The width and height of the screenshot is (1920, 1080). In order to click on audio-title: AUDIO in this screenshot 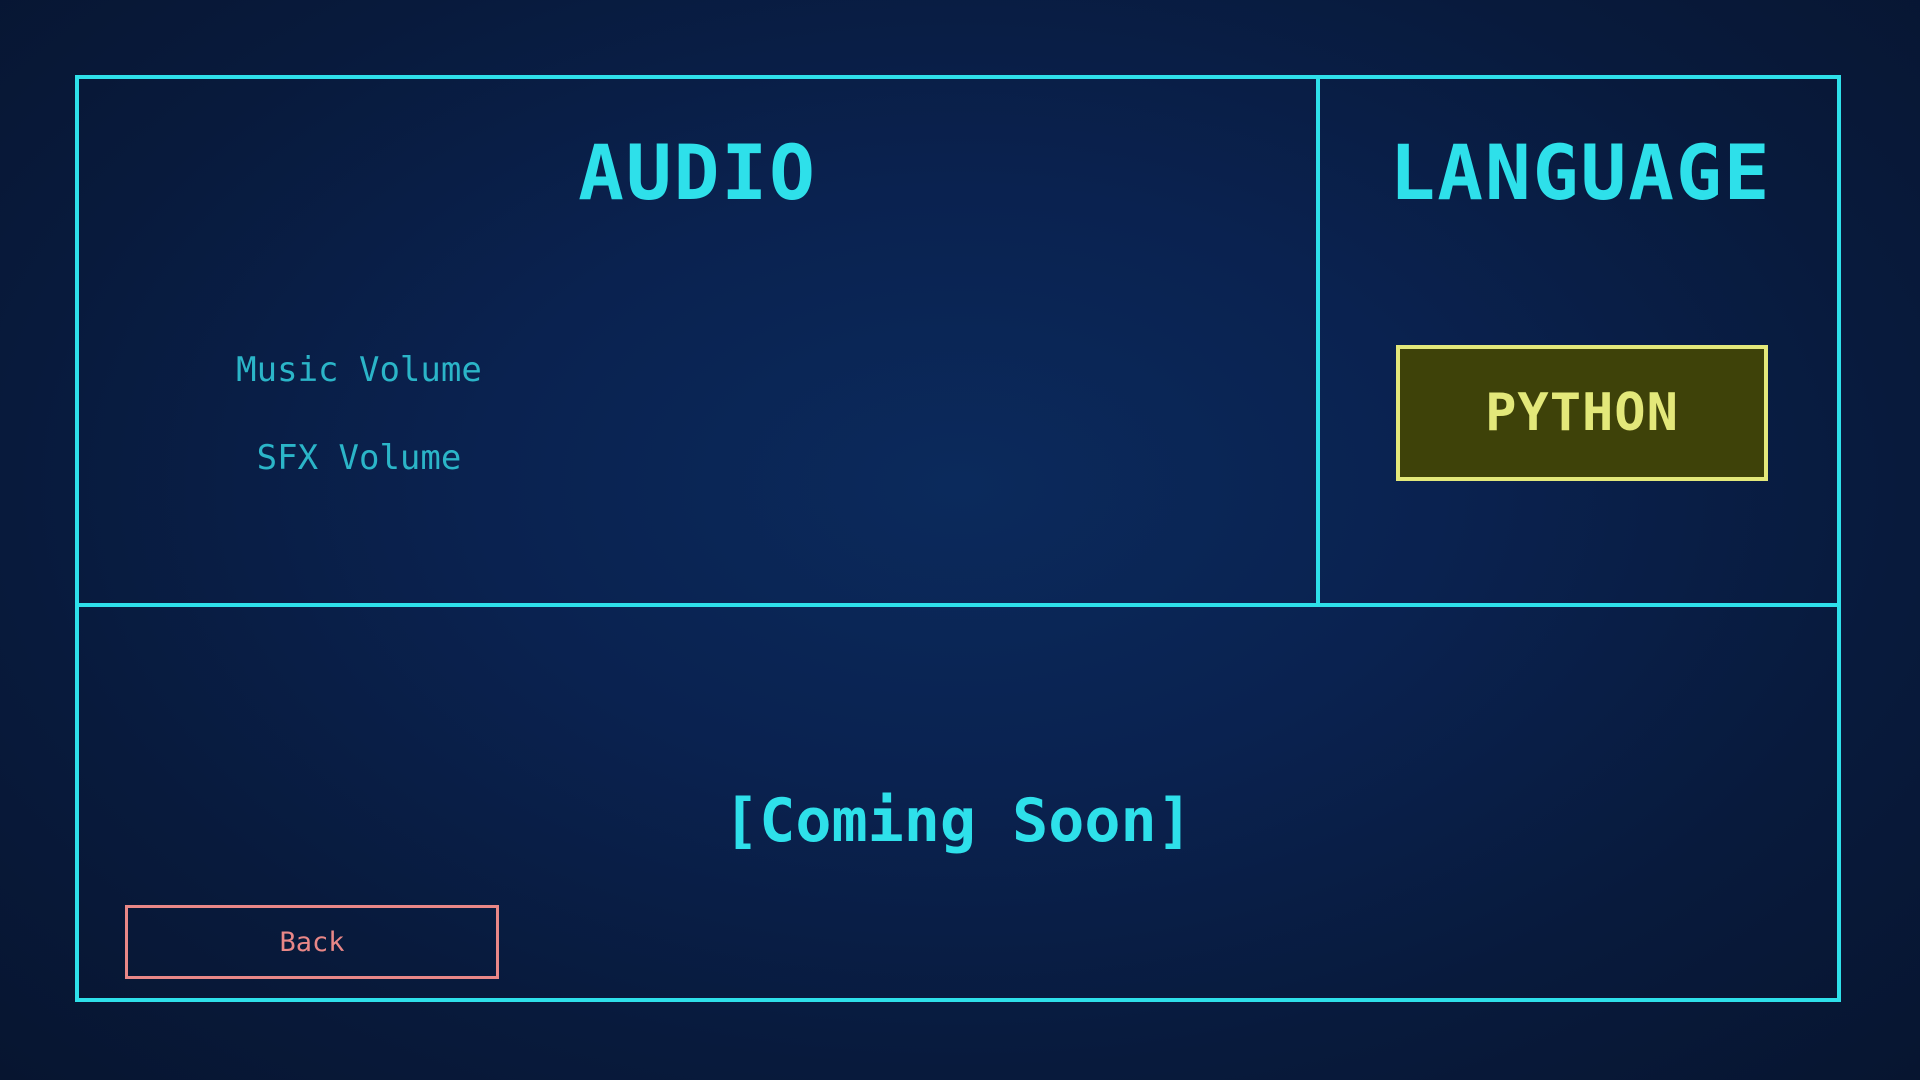, I will do `click(697, 172)`.